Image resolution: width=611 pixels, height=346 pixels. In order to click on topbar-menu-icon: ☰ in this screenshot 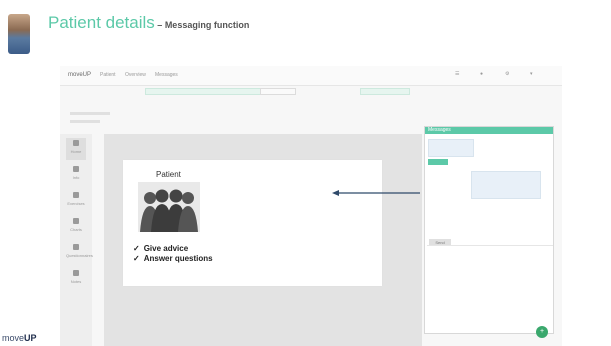, I will do `click(457, 74)`.